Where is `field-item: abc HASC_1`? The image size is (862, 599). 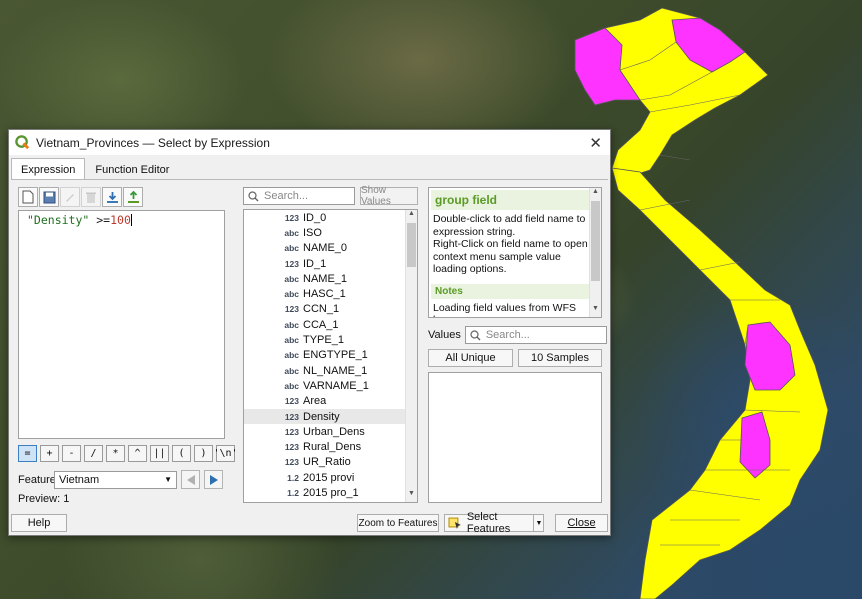
field-item: abc HASC_1 is located at coordinates (330, 293).